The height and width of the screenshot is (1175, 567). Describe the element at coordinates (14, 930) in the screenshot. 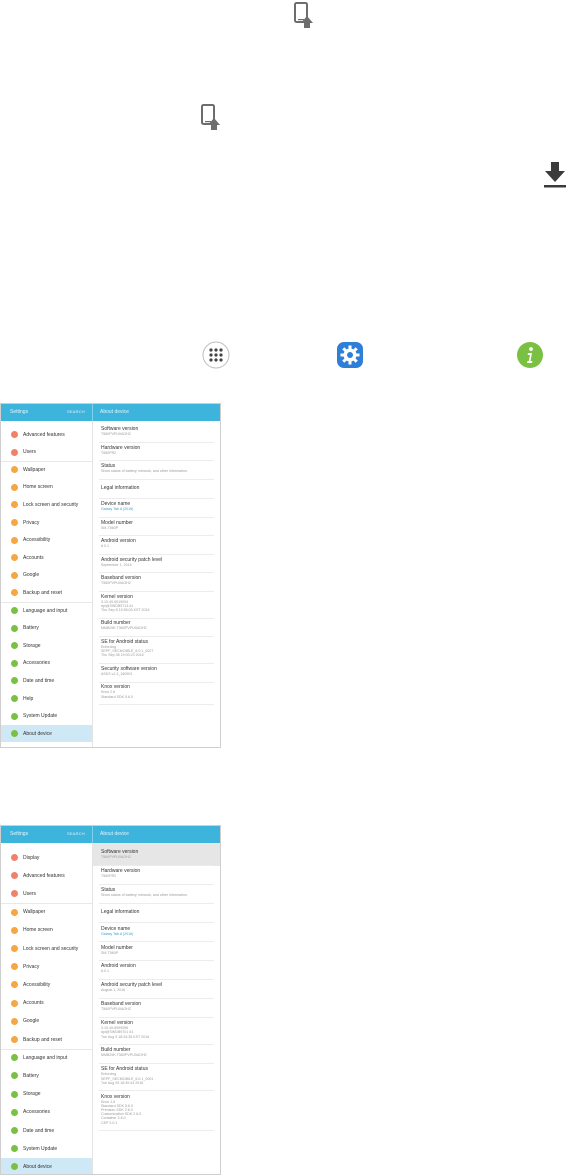

I see `home-screen-icon` at that location.